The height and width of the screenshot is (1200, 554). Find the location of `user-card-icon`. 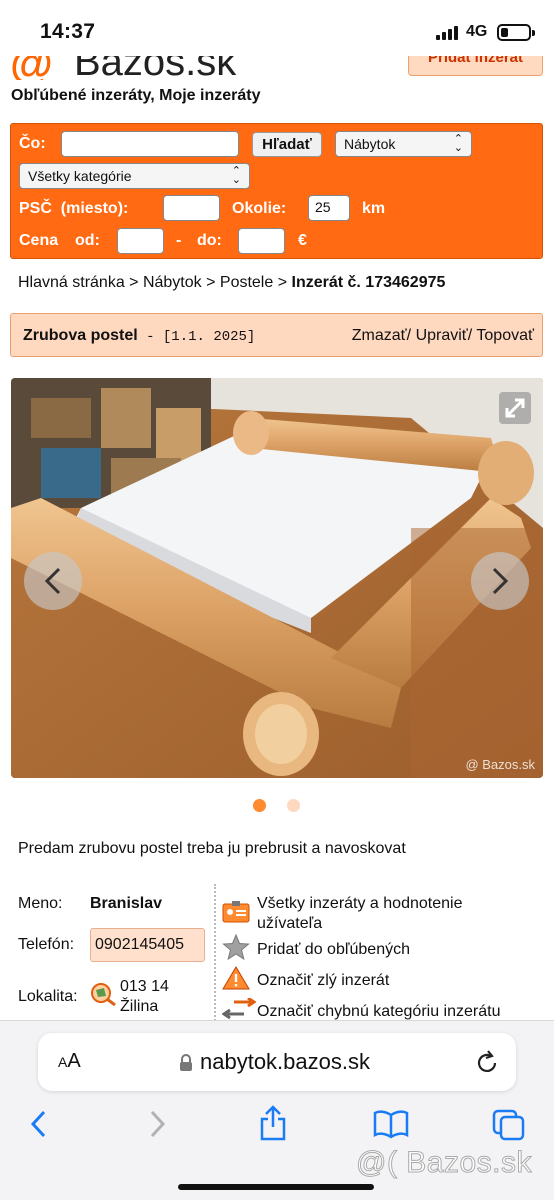

user-card-icon is located at coordinates (236, 912).